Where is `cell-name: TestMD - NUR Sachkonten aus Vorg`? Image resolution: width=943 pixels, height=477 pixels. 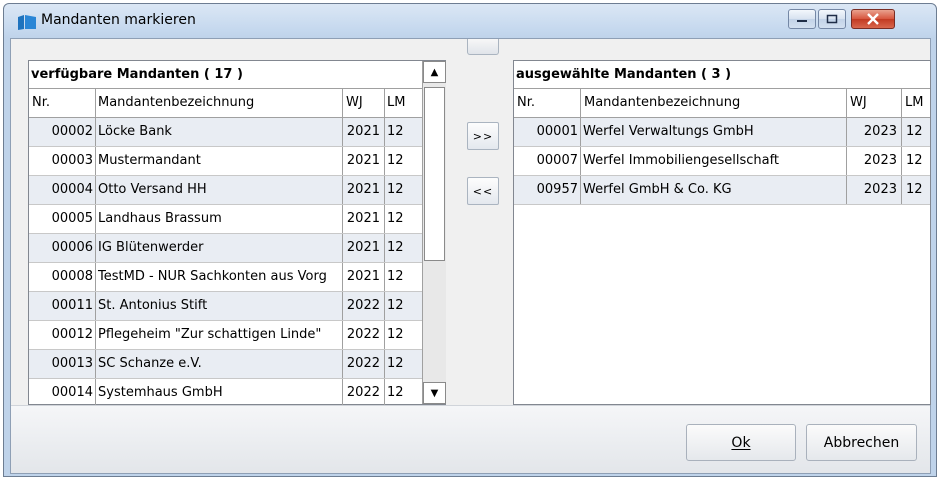
cell-name: TestMD - NUR Sachkonten aus Vorg is located at coordinates (219, 277).